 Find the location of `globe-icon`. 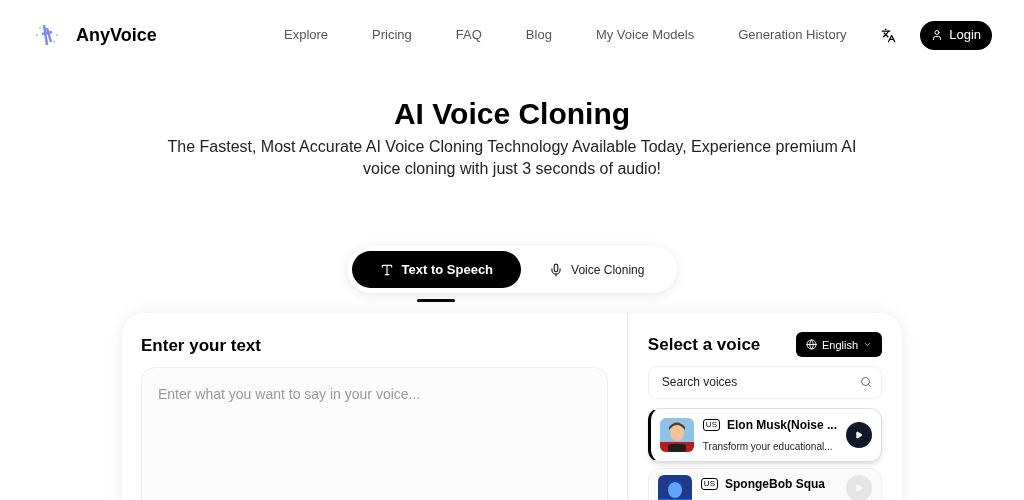

globe-icon is located at coordinates (811, 345).